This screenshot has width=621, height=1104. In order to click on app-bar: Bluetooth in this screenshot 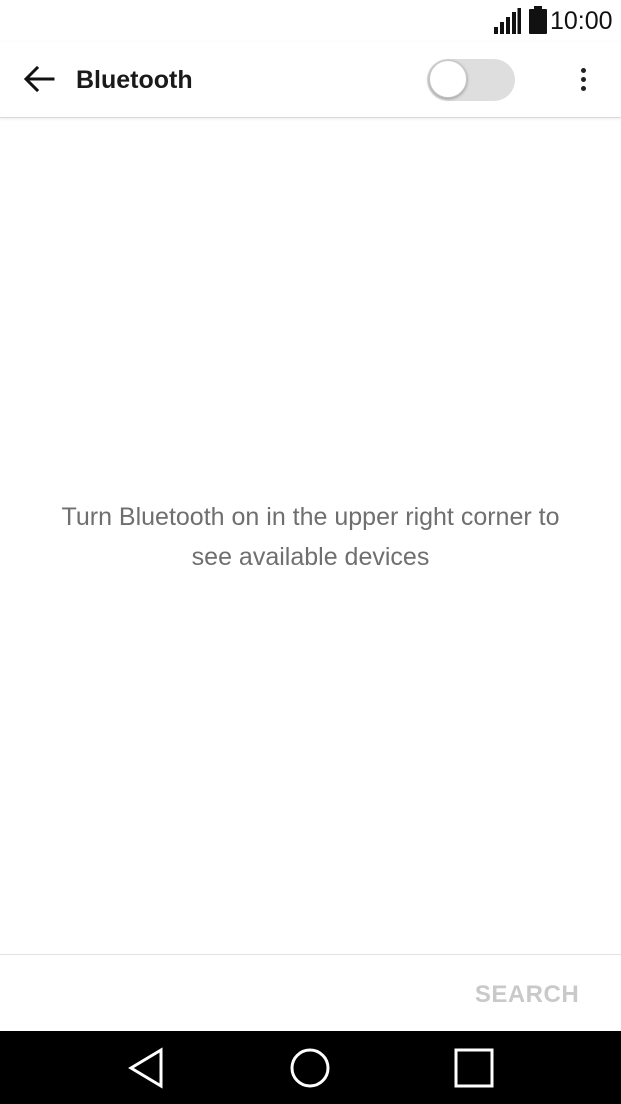, I will do `click(310, 80)`.